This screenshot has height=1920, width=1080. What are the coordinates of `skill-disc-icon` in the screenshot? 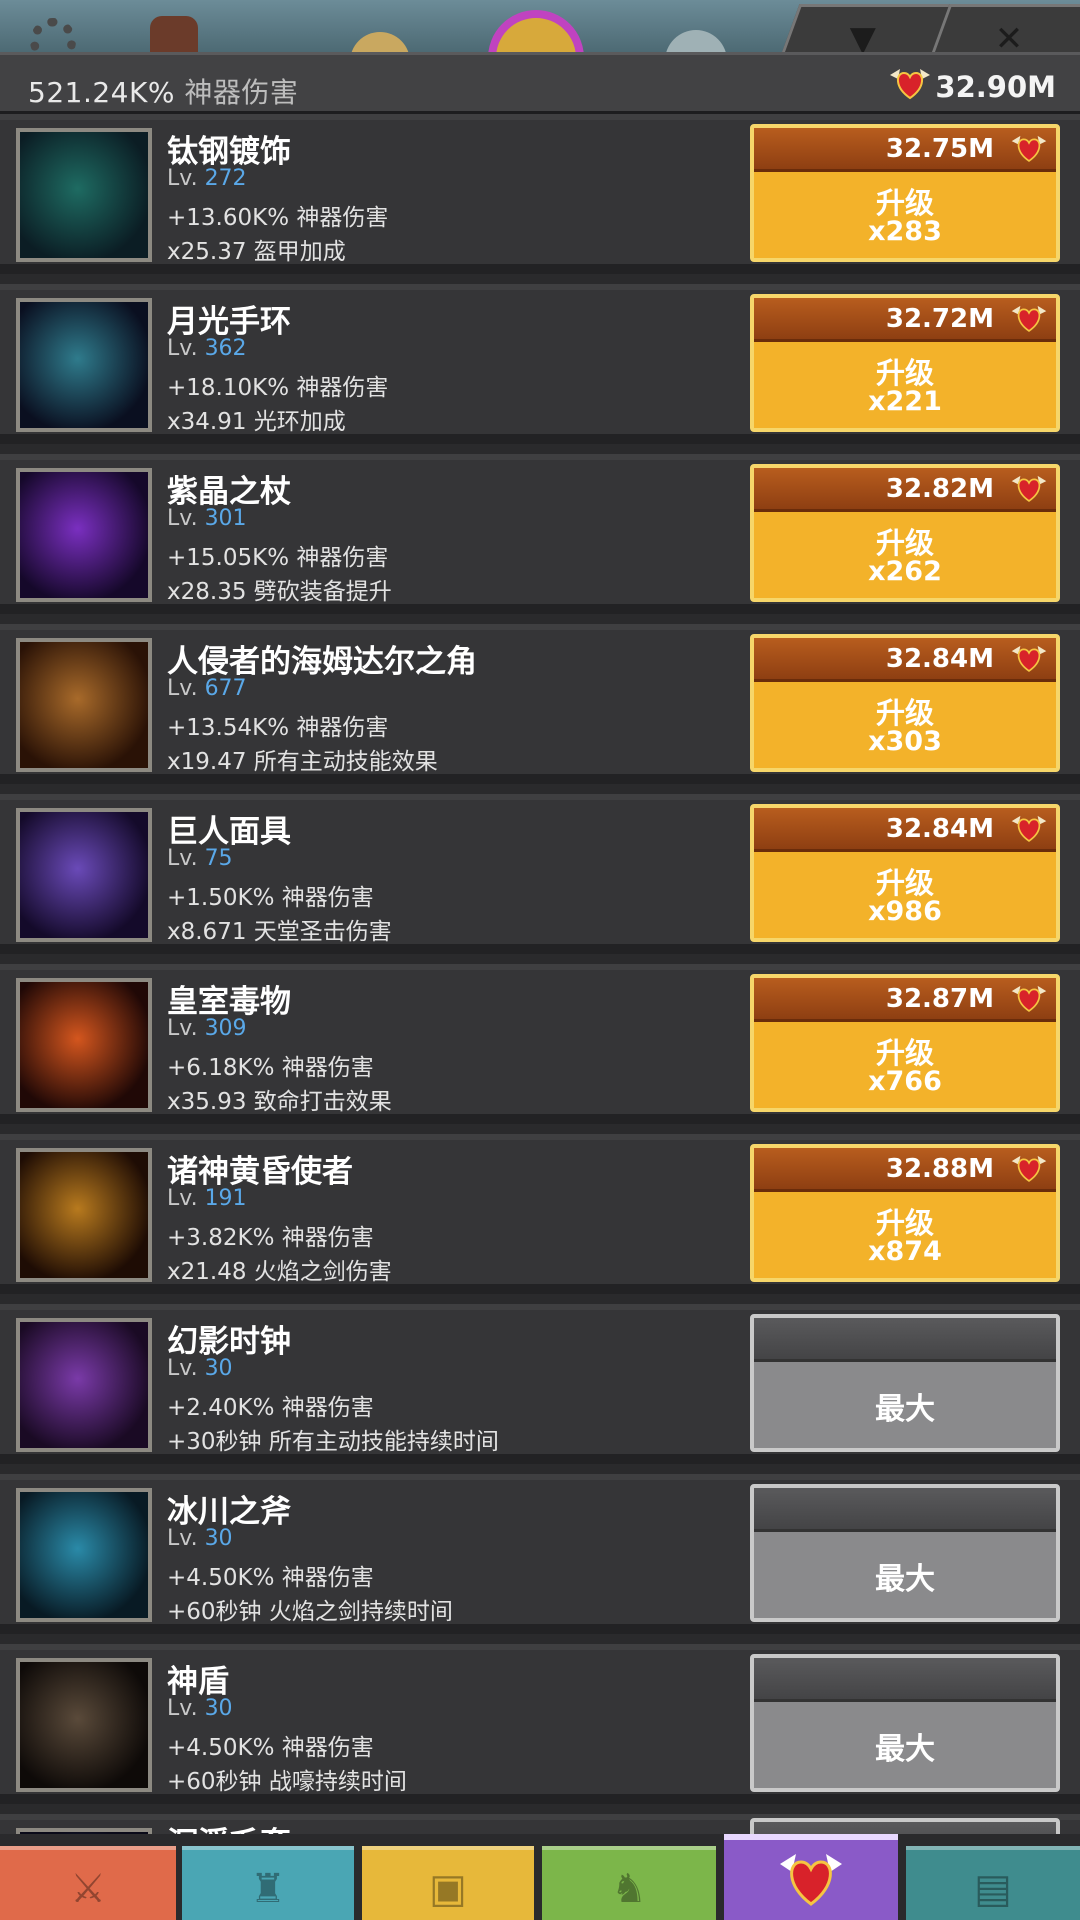 It's located at (380, 42).